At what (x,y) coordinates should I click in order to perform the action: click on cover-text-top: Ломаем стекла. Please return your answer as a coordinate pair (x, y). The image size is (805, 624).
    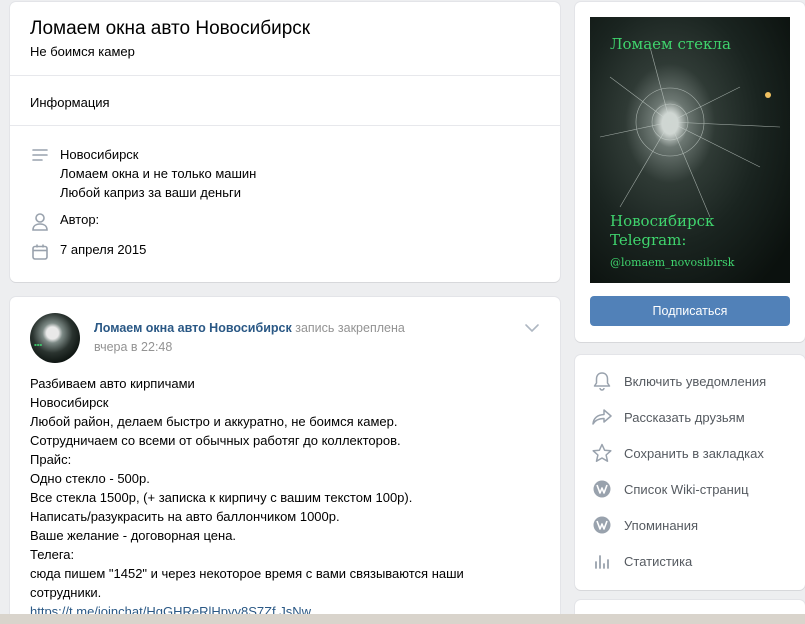
    Looking at the image, I should click on (670, 44).